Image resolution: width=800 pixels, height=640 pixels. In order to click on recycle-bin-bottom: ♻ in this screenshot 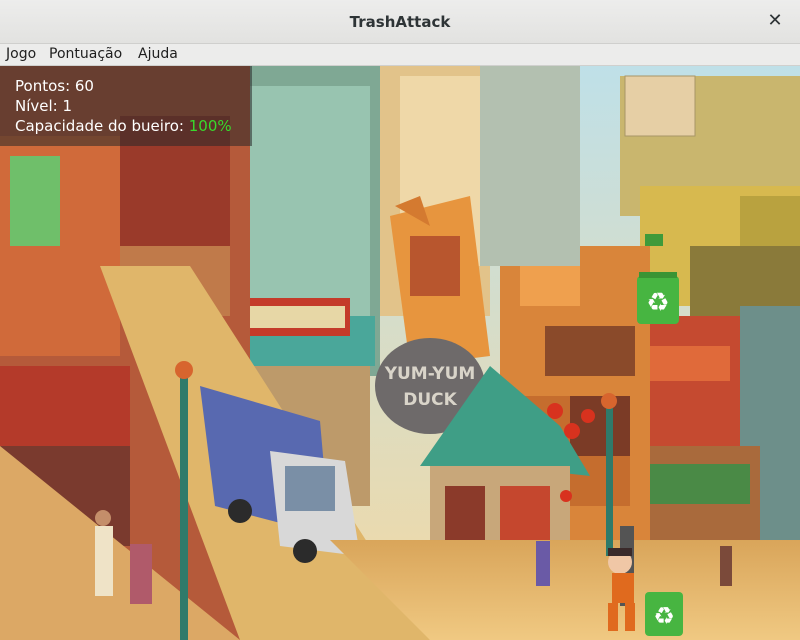, I will do `click(664, 614)`.